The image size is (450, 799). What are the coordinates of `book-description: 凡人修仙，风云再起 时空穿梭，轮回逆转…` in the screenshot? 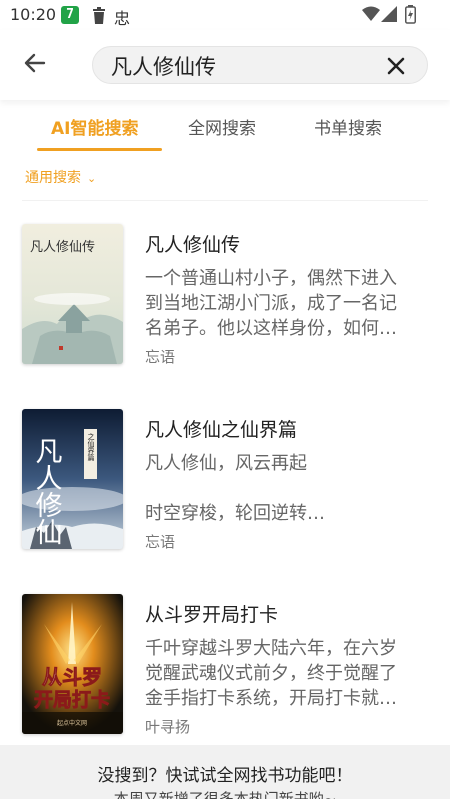 It's located at (235, 488).